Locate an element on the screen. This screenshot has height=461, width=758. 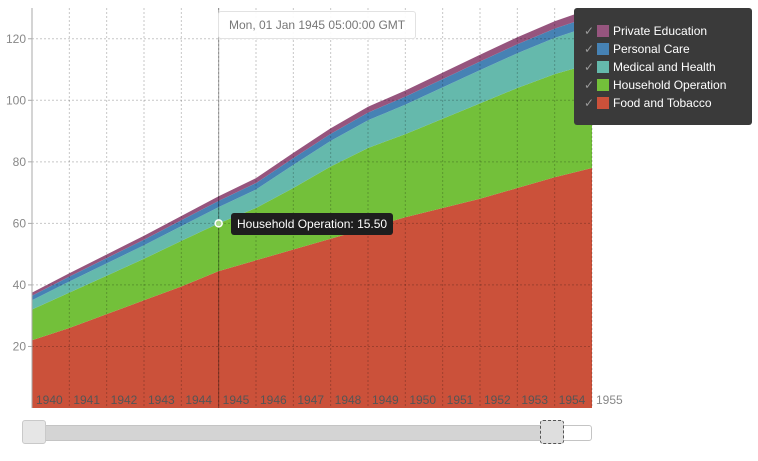
x-tick-label: 1951 is located at coordinates (460, 400).